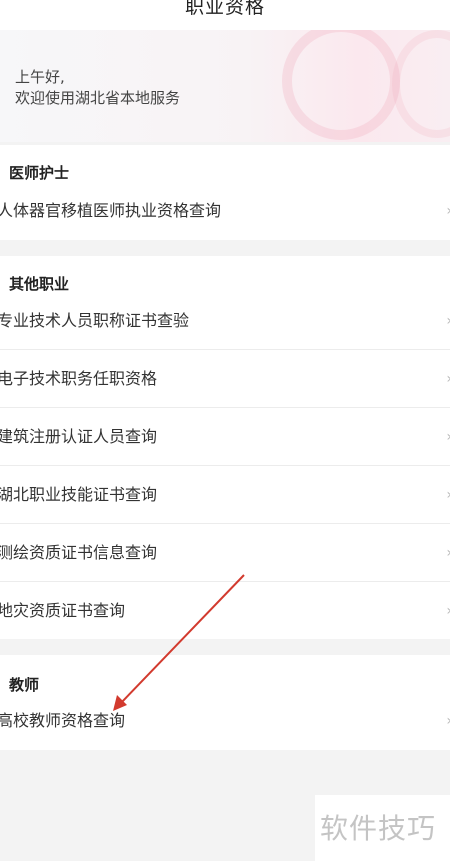  I want to click on watermark: 软件技巧, so click(382, 828).